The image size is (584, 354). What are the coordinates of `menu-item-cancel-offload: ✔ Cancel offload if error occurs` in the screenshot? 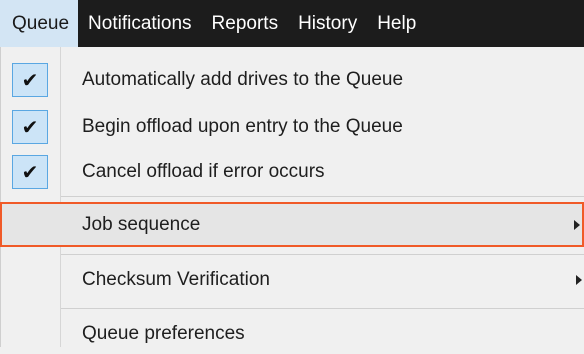 It's located at (292, 172).